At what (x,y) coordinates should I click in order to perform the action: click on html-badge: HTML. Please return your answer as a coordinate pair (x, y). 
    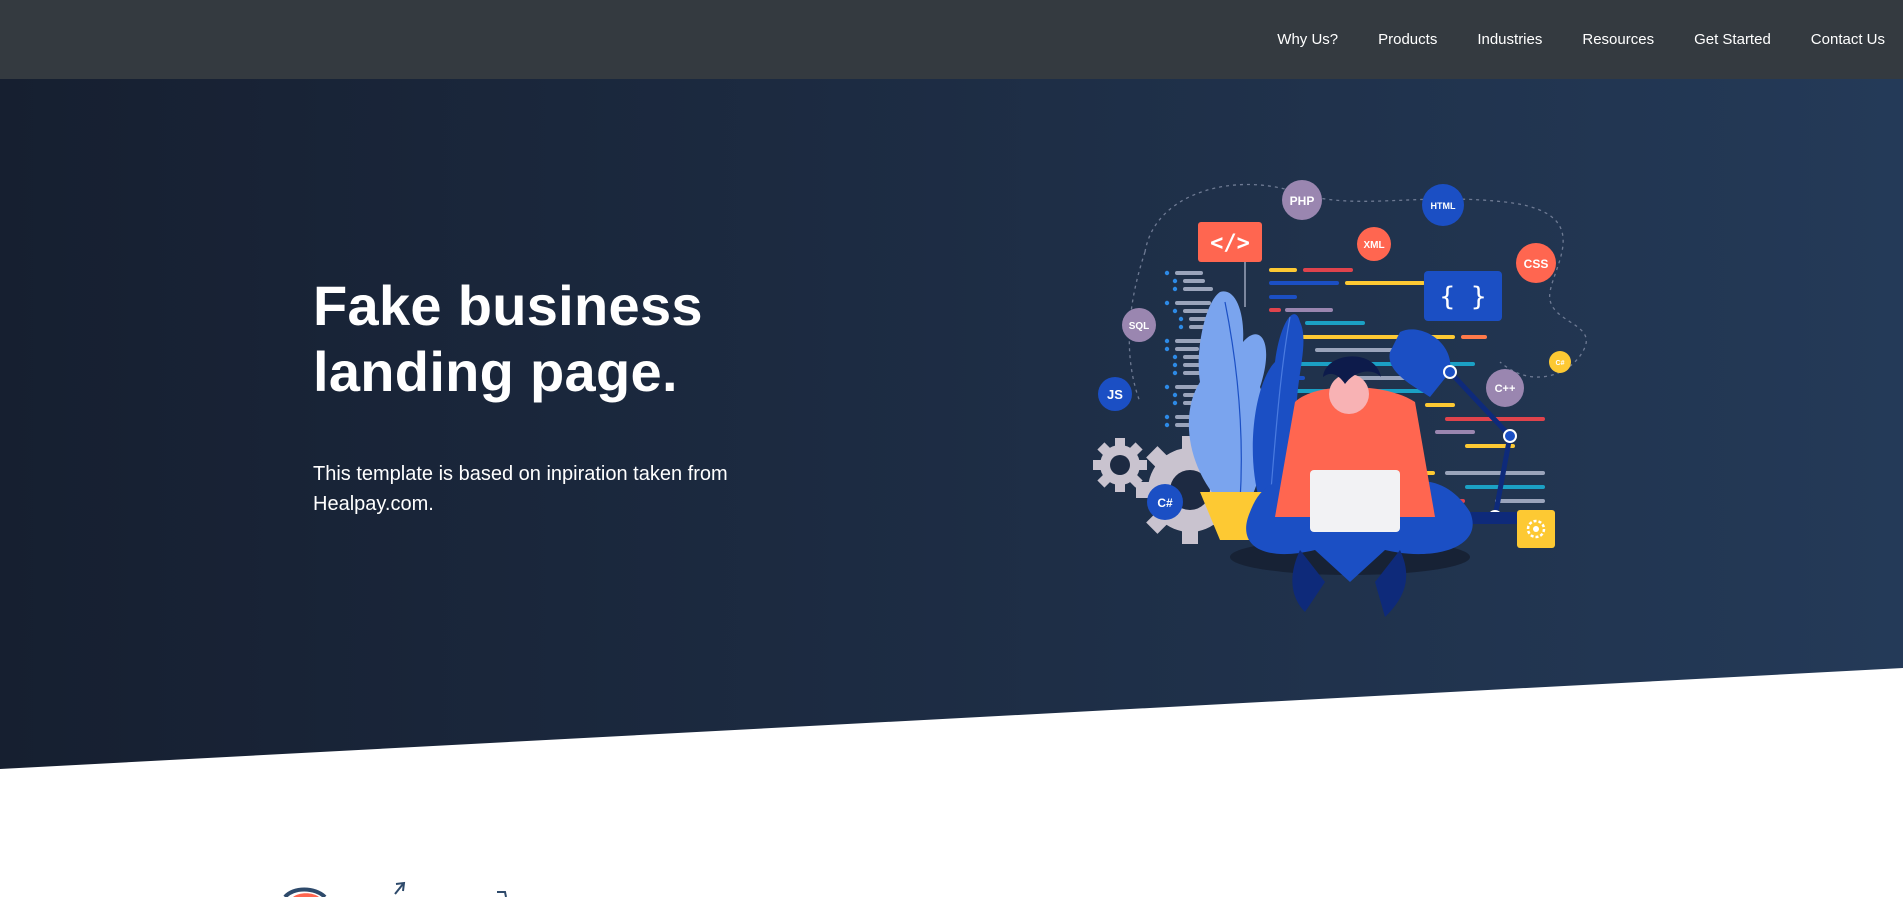
    Looking at the image, I should click on (1443, 205).